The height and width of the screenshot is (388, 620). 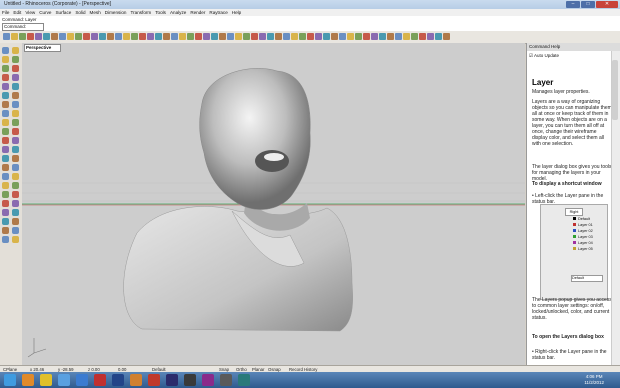 I want to click on menu-transform: Transform, so click(x=140, y=12).